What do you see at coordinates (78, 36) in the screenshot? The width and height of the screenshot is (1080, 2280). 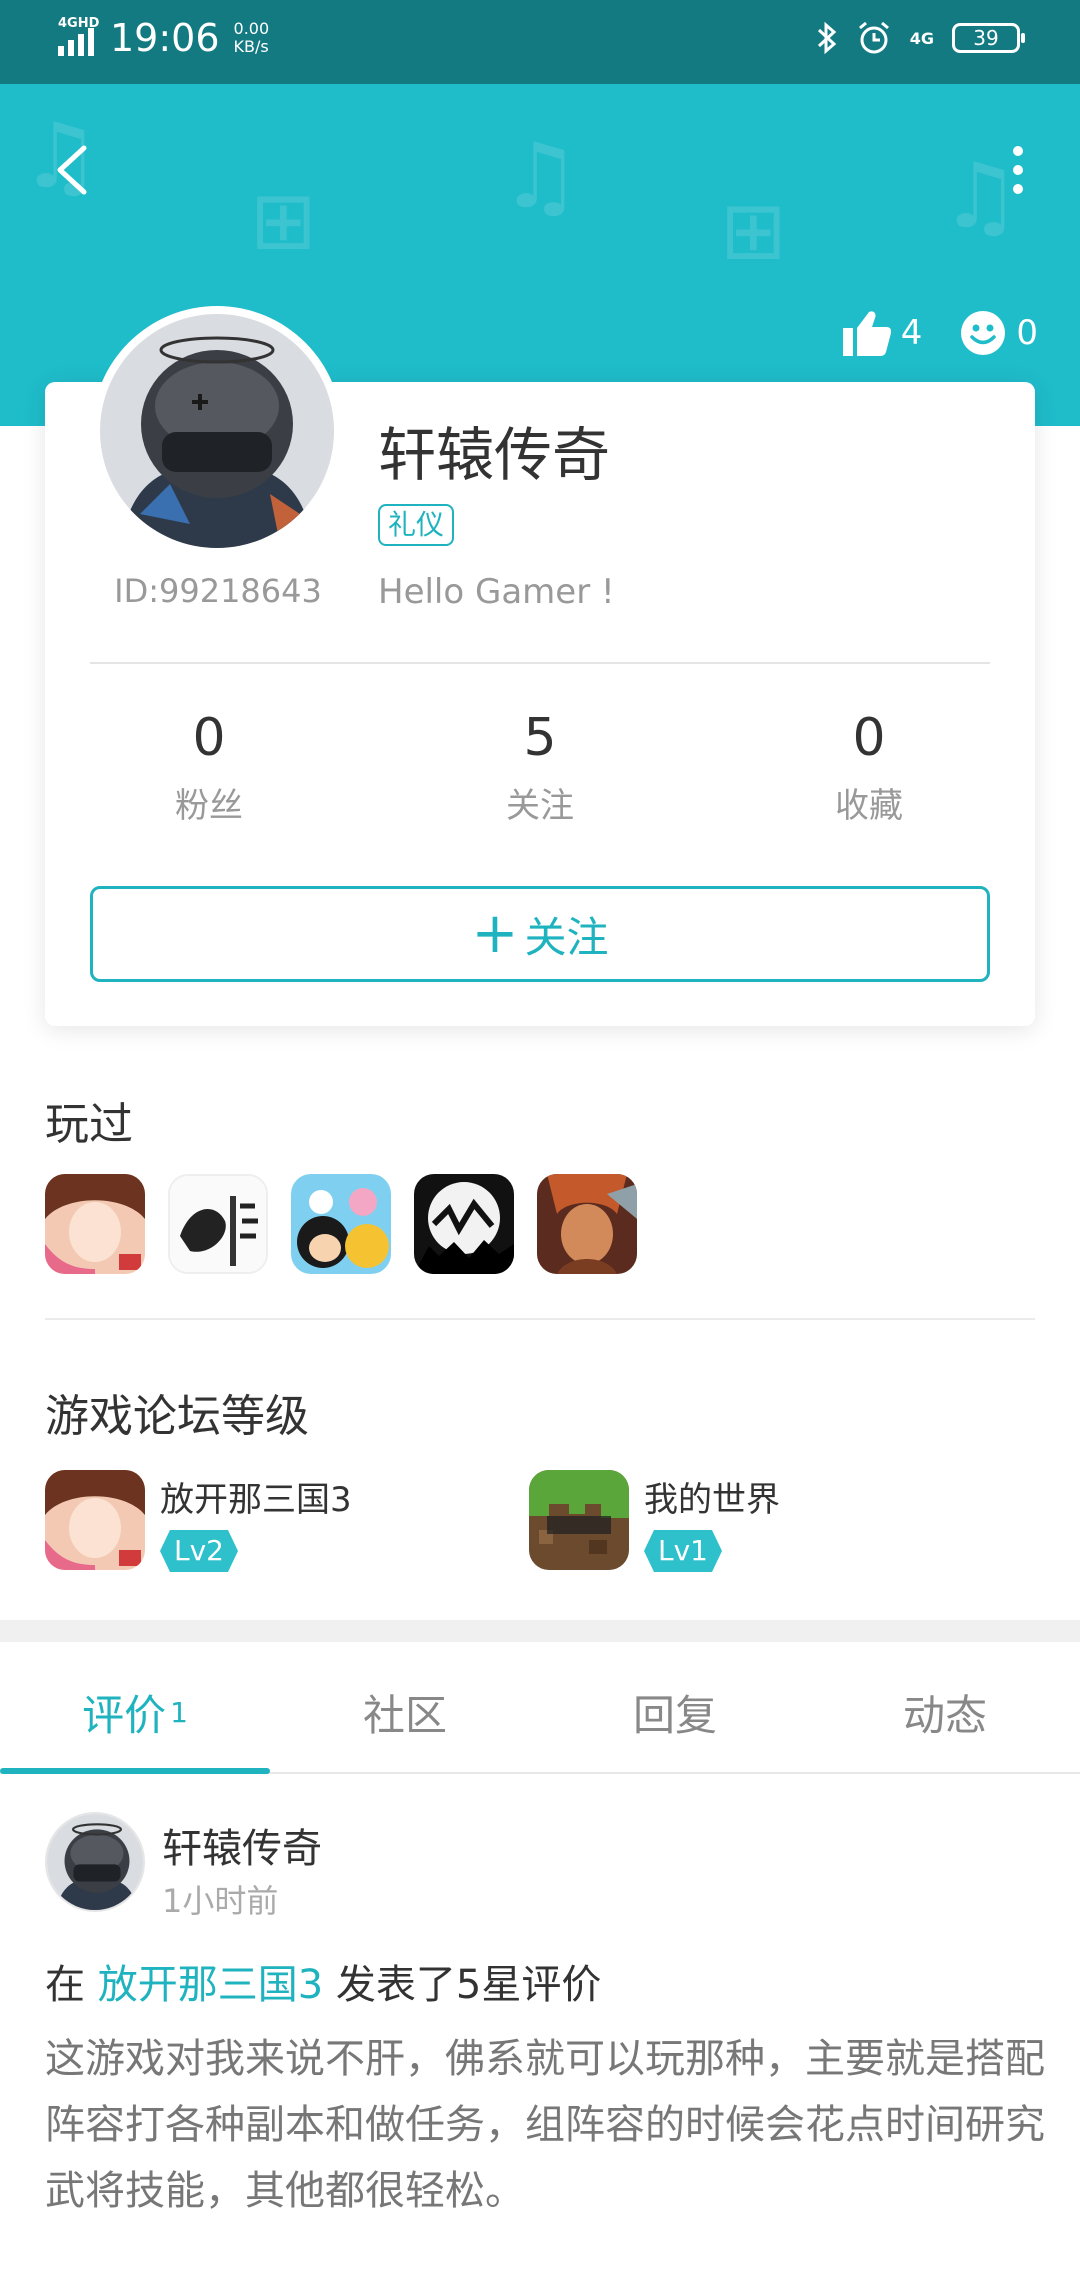 I see `signal-icon: 4GHD` at bounding box center [78, 36].